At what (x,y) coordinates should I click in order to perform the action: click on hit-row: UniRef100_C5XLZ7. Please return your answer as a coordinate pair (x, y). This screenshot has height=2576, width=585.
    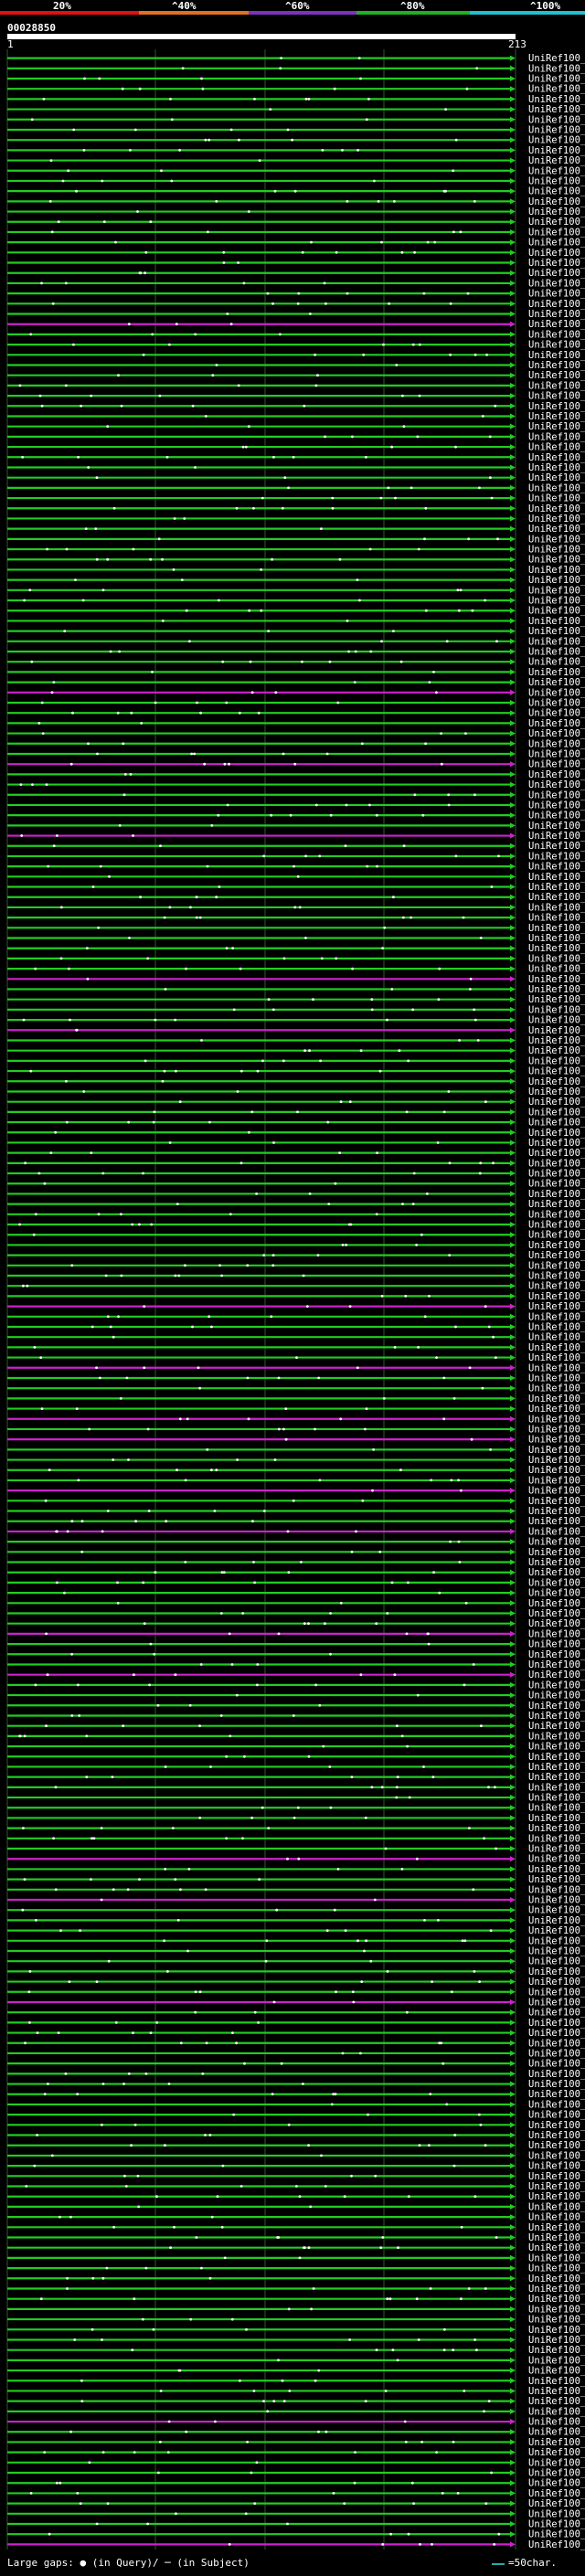
    Looking at the image, I should click on (296, 1951).